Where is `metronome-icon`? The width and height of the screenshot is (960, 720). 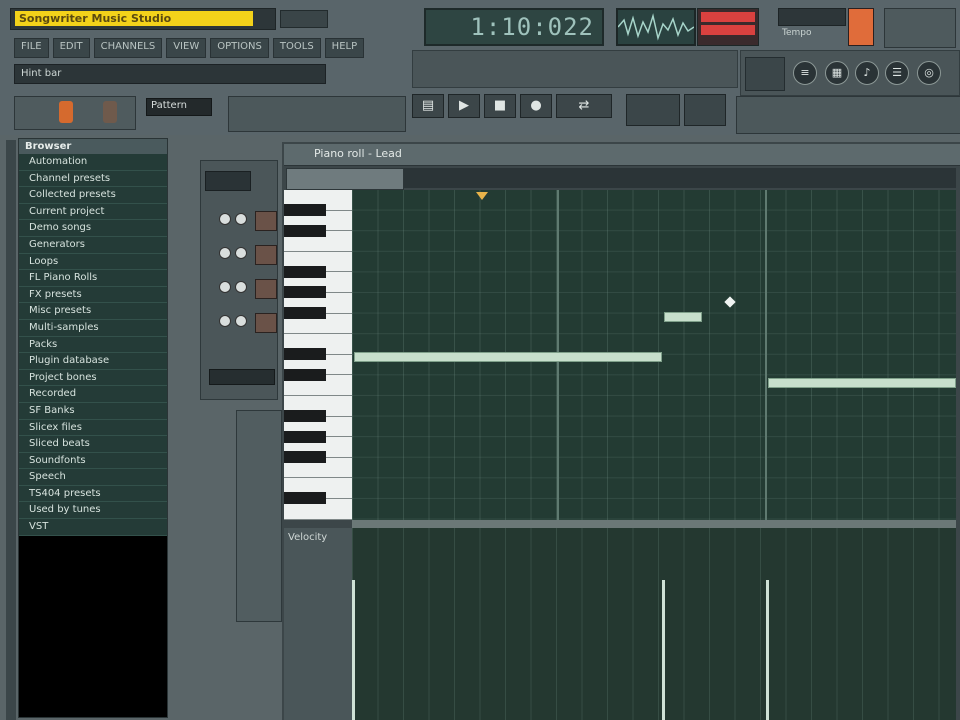 metronome-icon is located at coordinates (653, 110).